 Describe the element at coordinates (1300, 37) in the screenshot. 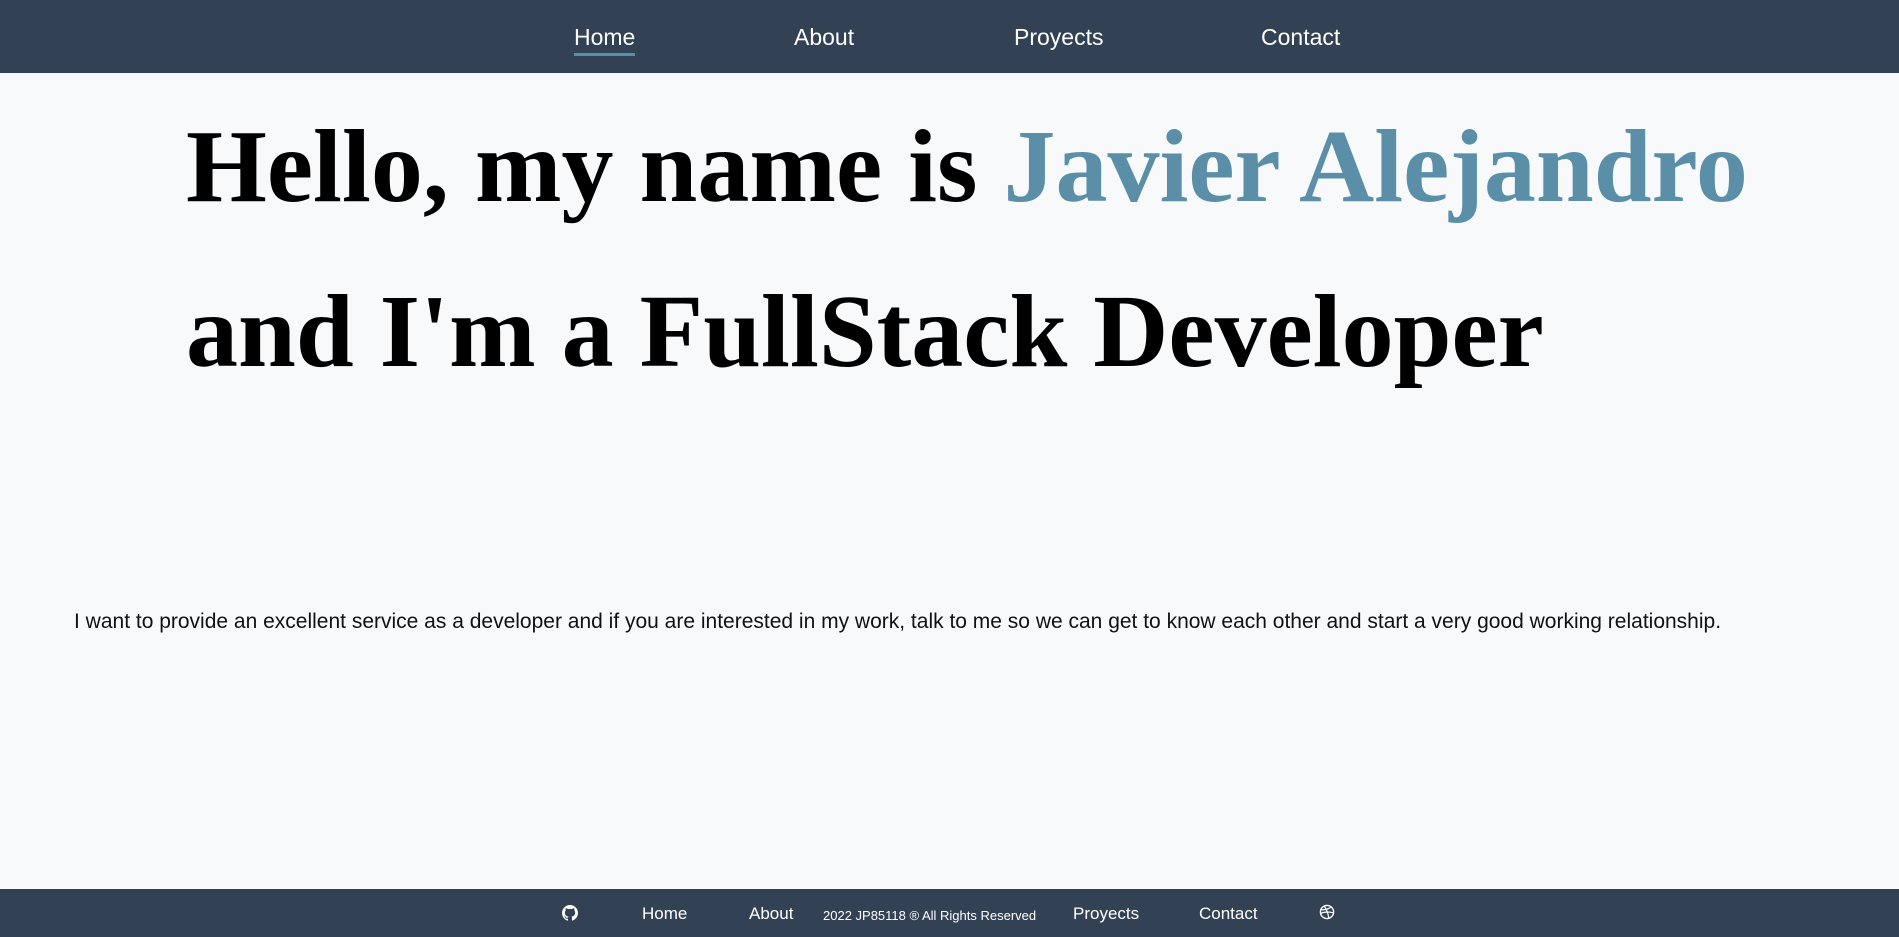

I see `nav-contact-link: Contact` at that location.